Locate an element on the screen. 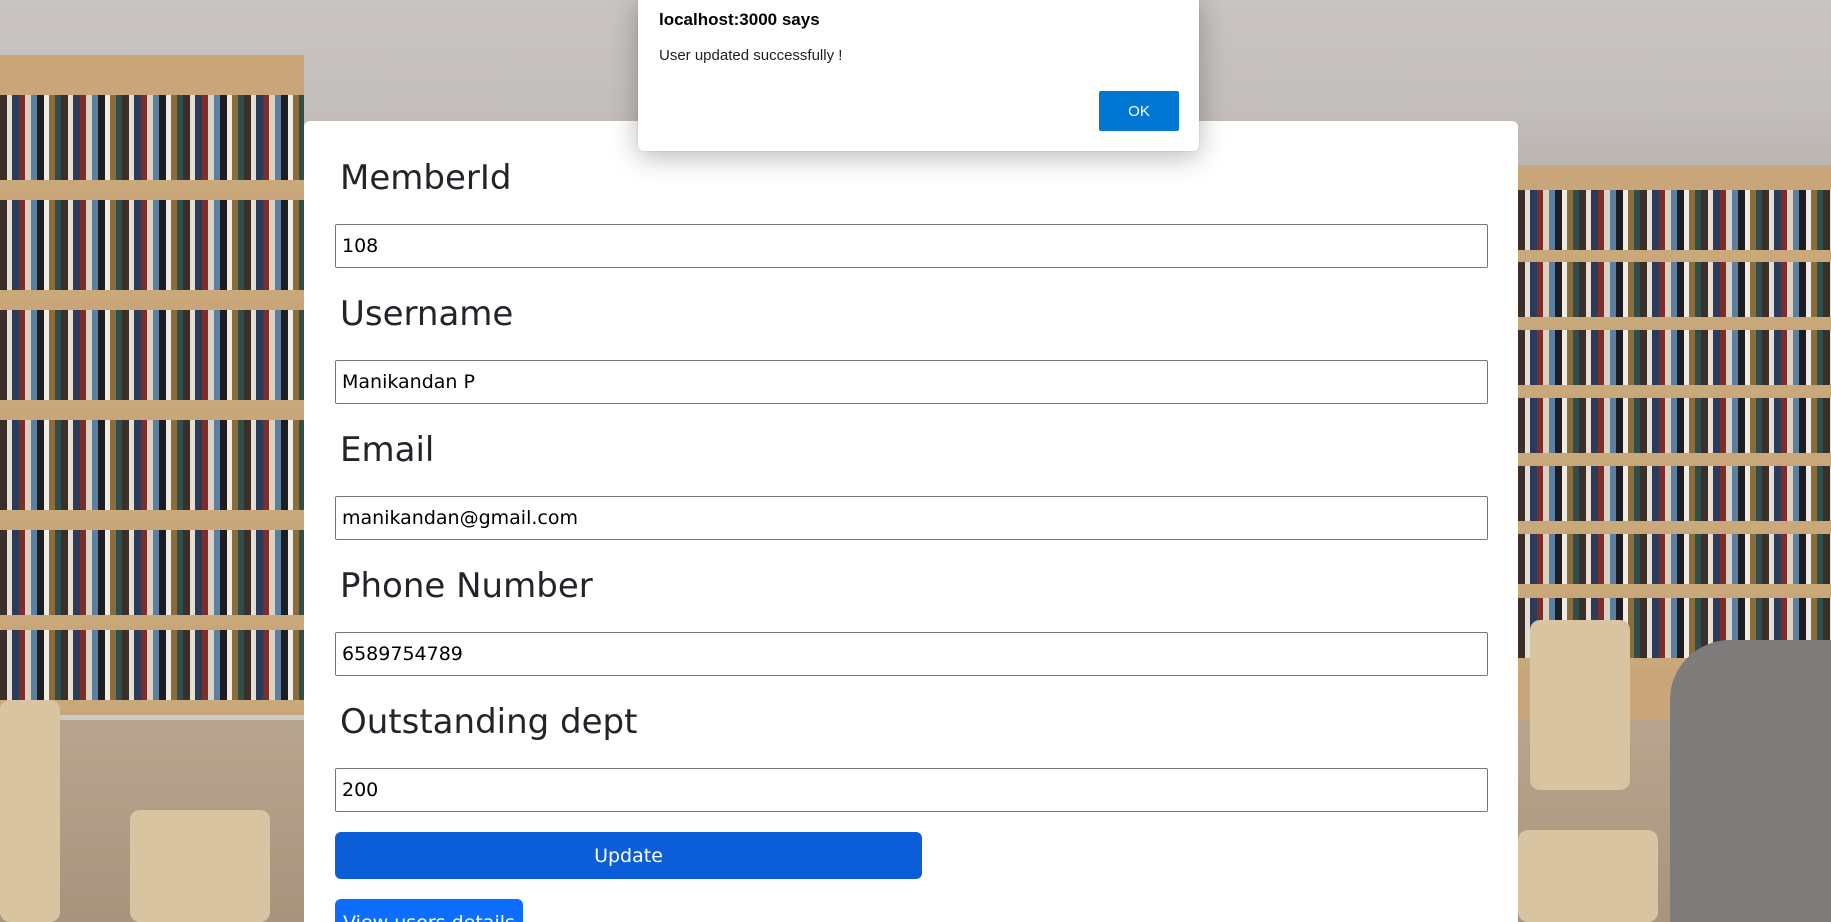 This screenshot has height=922, width=1831. username-label: Username is located at coordinates (427, 314).